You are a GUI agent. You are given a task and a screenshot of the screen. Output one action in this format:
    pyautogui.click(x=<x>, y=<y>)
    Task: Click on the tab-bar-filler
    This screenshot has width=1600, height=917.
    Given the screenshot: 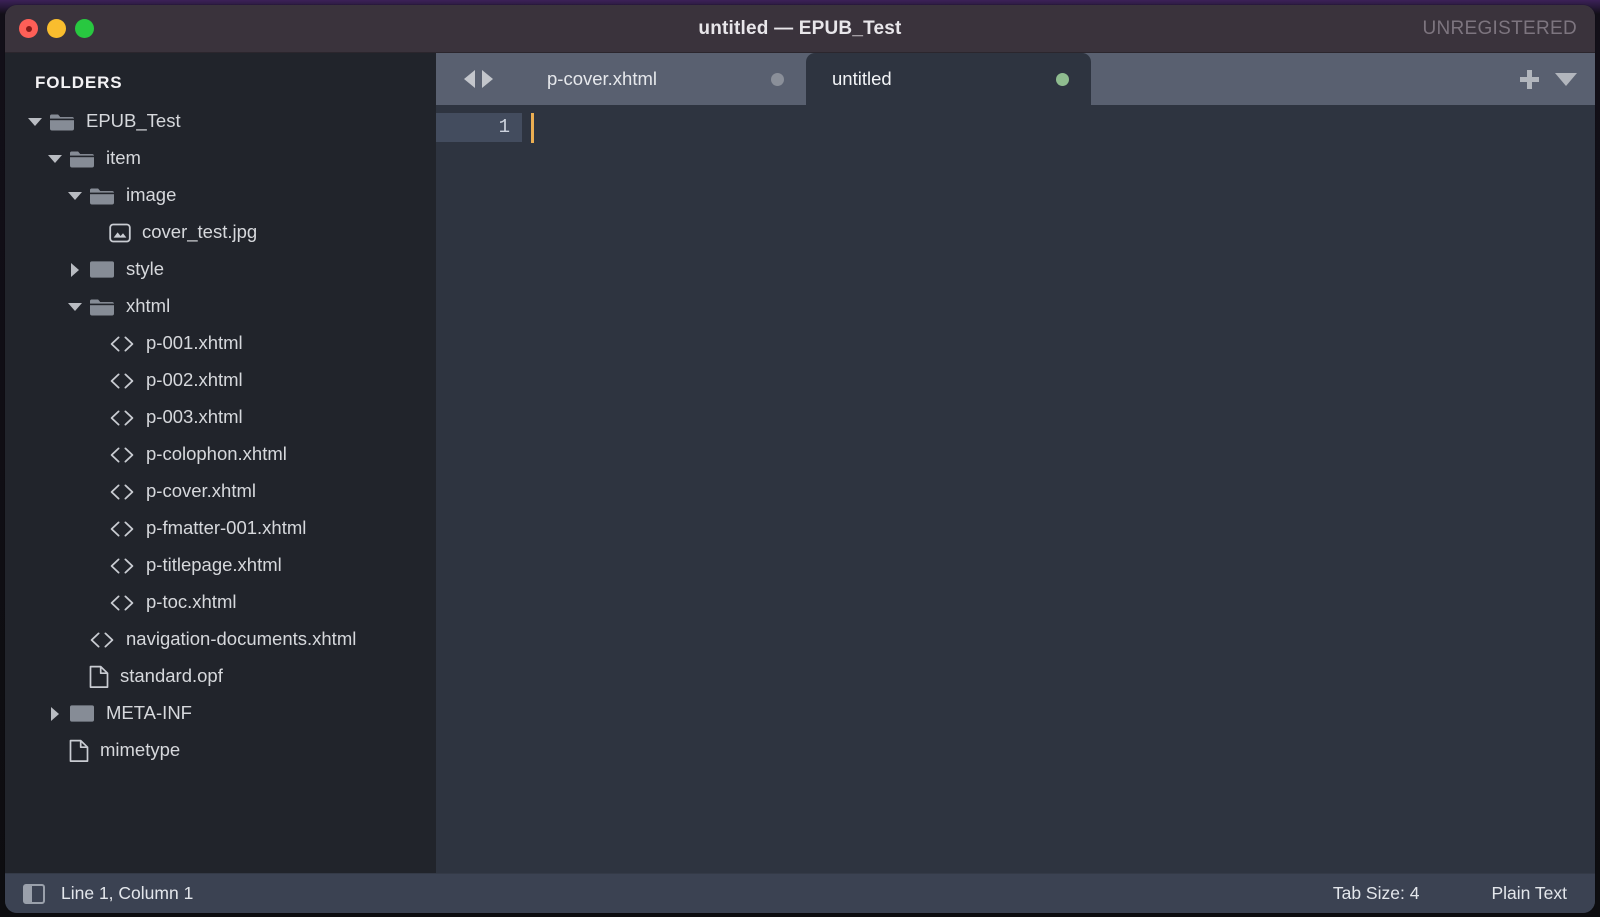 What is the action you would take?
    pyautogui.click(x=1300, y=79)
    